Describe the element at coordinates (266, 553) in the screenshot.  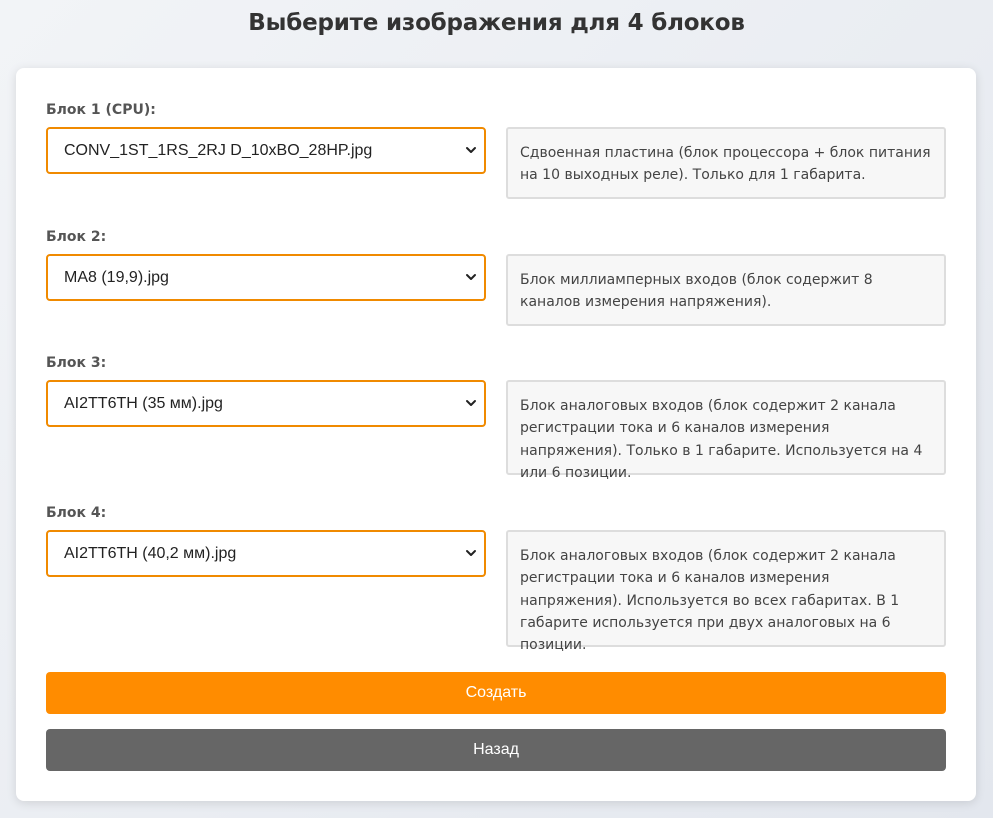
I see `block-4-select: AI2TT6TH (40,2 мм).jpg` at that location.